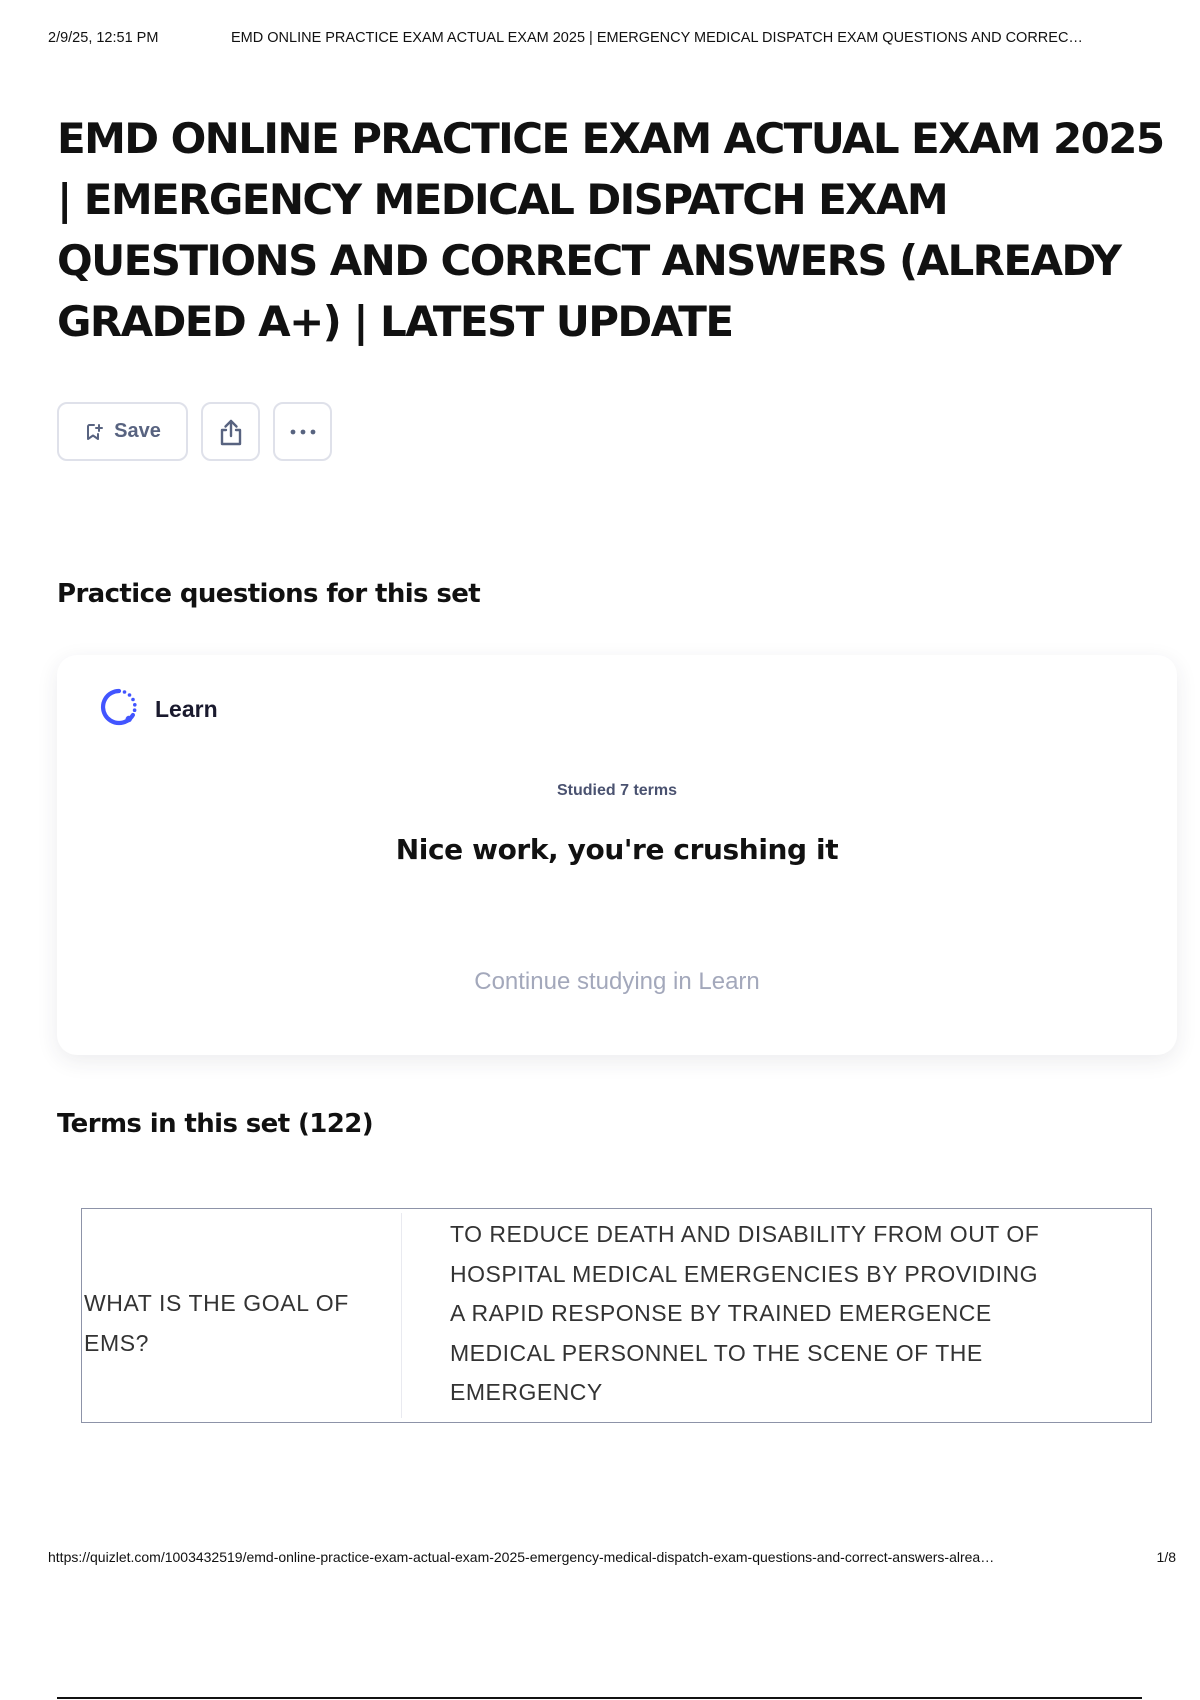  I want to click on save-button: Save, so click(122, 431).